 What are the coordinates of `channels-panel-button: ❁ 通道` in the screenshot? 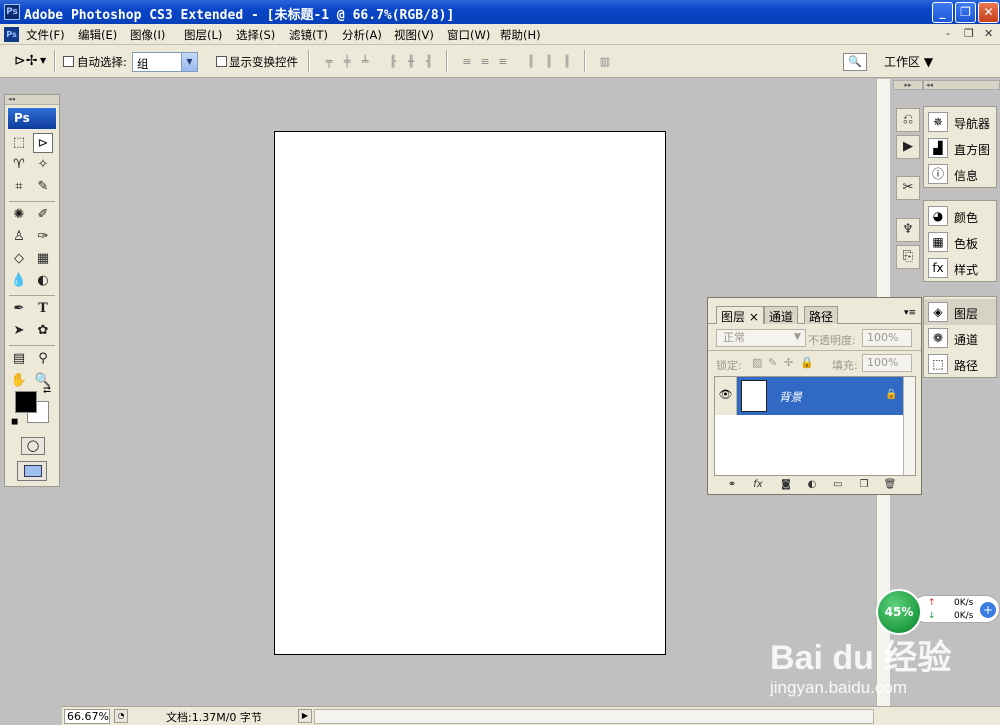 It's located at (960, 338).